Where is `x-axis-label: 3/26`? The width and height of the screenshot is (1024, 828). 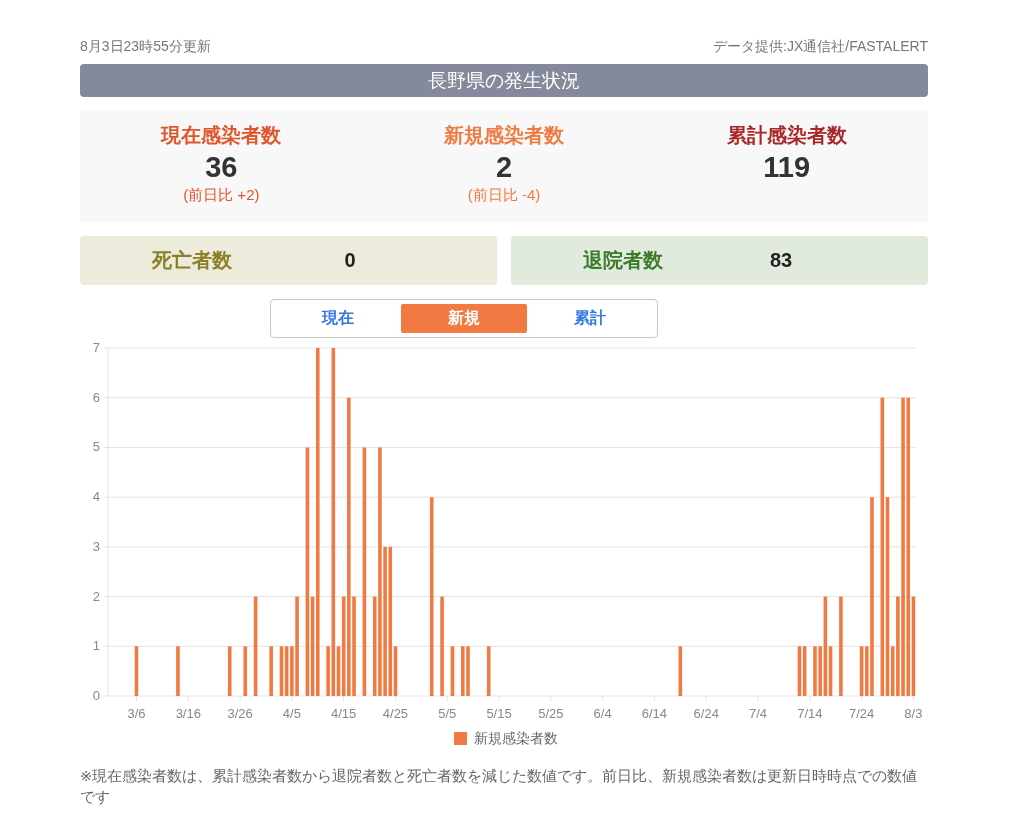 x-axis-label: 3/26 is located at coordinates (240, 713).